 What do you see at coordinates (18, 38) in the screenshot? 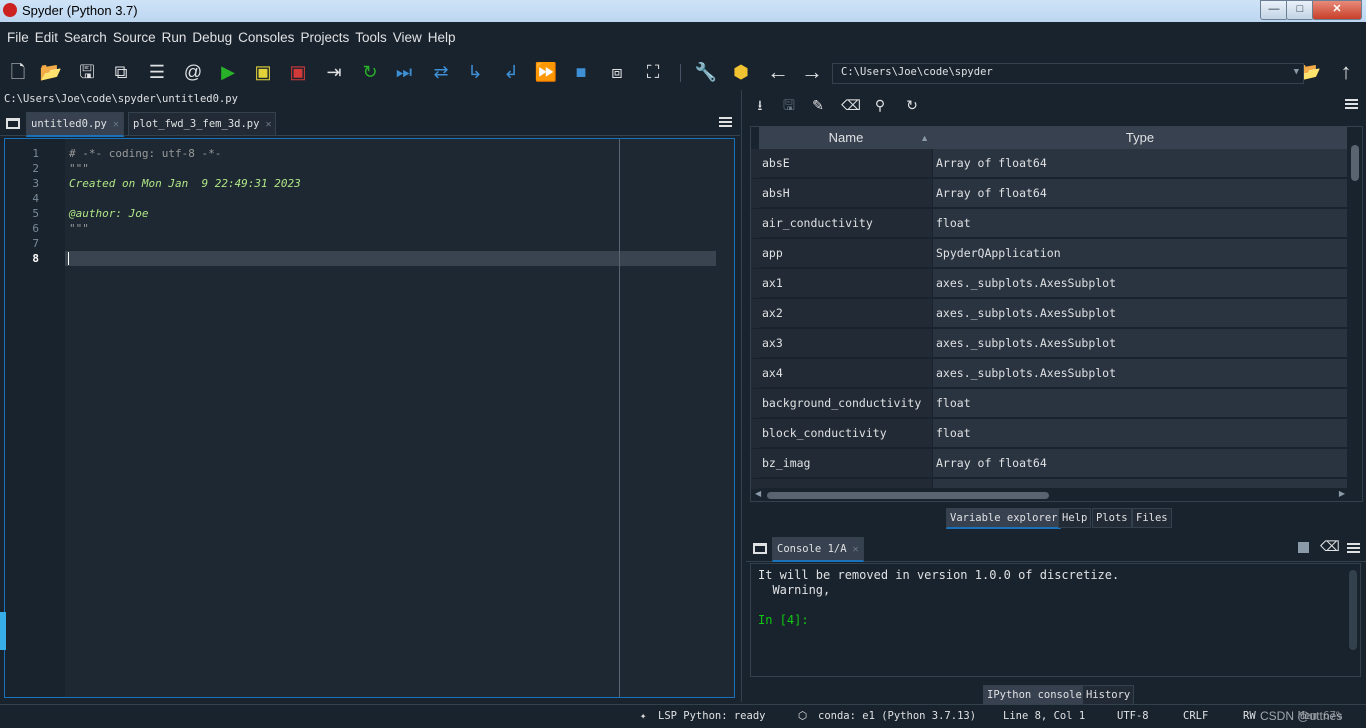
I see `menu-file: File` at bounding box center [18, 38].